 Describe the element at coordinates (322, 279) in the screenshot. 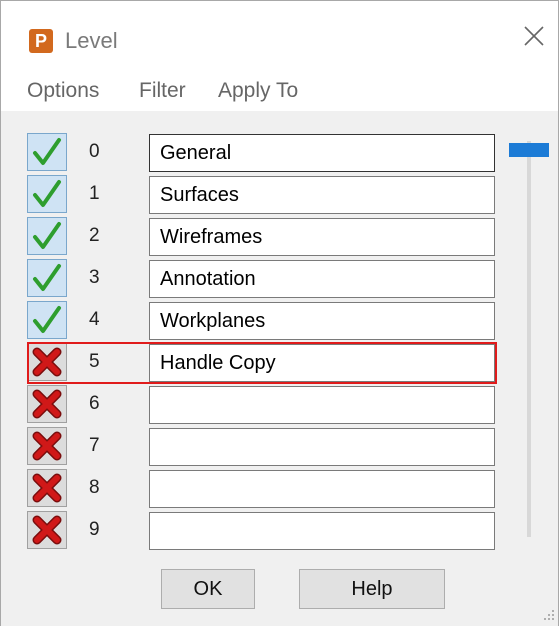

I see `level-name-field: Annotation` at that location.